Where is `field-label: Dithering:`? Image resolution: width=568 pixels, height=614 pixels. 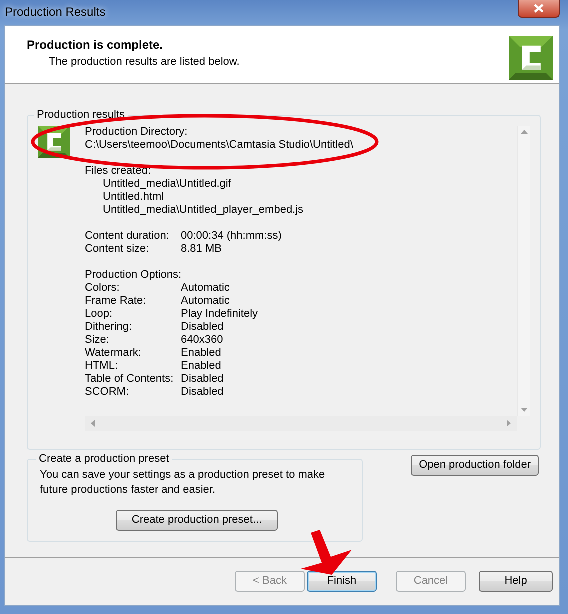
field-label: Dithering: is located at coordinates (109, 327).